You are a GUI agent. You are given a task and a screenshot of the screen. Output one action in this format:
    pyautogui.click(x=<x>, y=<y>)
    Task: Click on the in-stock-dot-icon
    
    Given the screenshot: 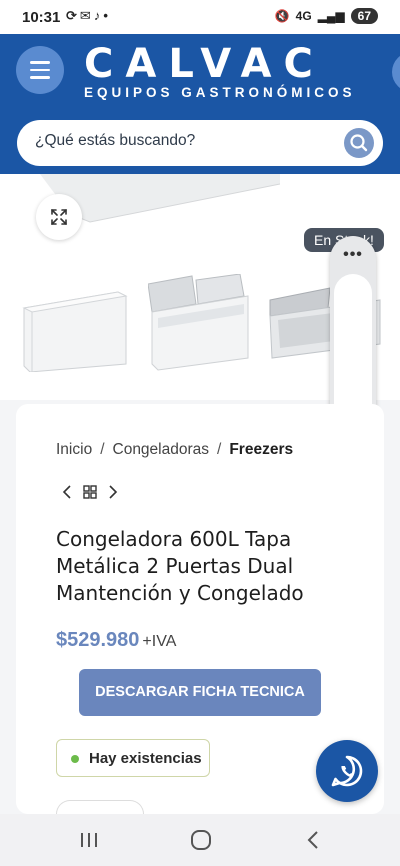 What is the action you would take?
    pyautogui.click(x=75, y=759)
    